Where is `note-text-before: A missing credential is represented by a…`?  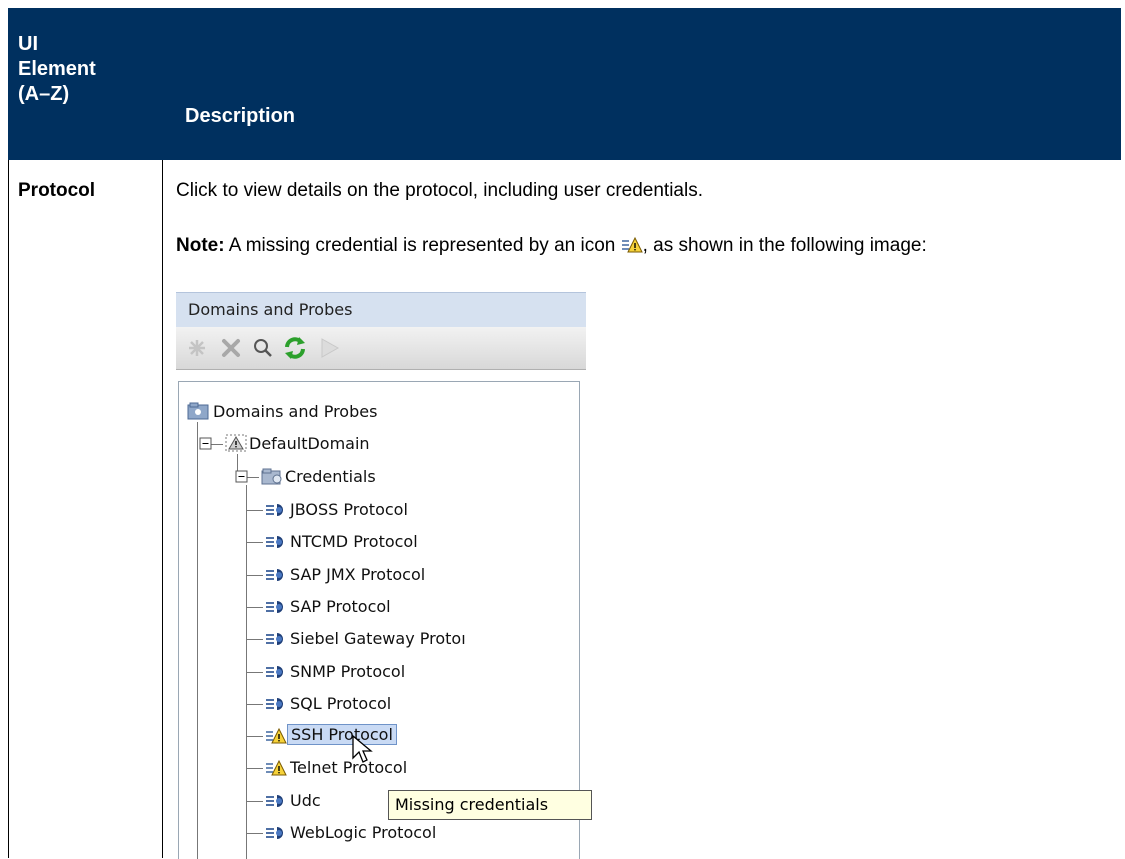
note-text-before: A missing credential is represented by a… is located at coordinates (422, 245).